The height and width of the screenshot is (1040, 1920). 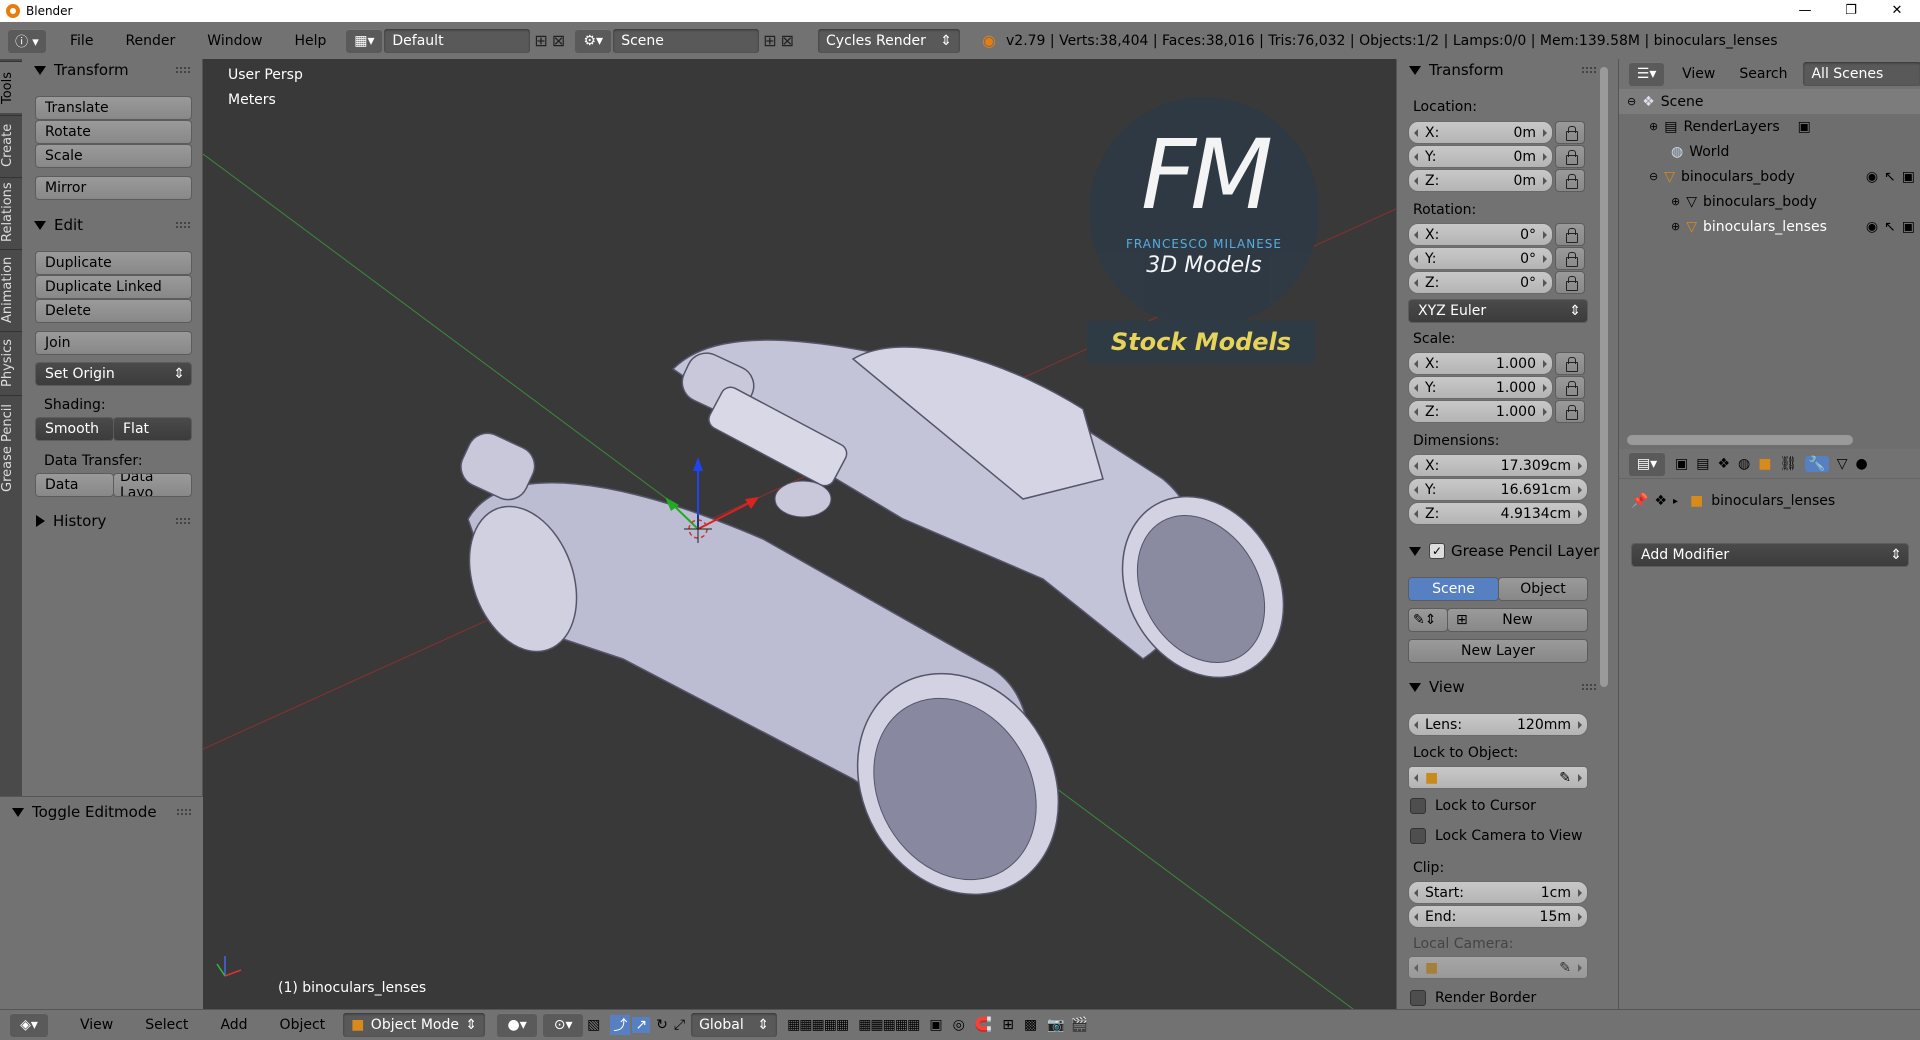 What do you see at coordinates (1744, 464) in the screenshot?
I see `world-tab-icon: ◍` at bounding box center [1744, 464].